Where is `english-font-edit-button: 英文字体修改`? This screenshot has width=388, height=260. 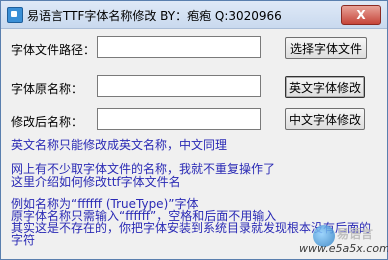 english-font-edit-button: 英文字体修改 is located at coordinates (325, 87).